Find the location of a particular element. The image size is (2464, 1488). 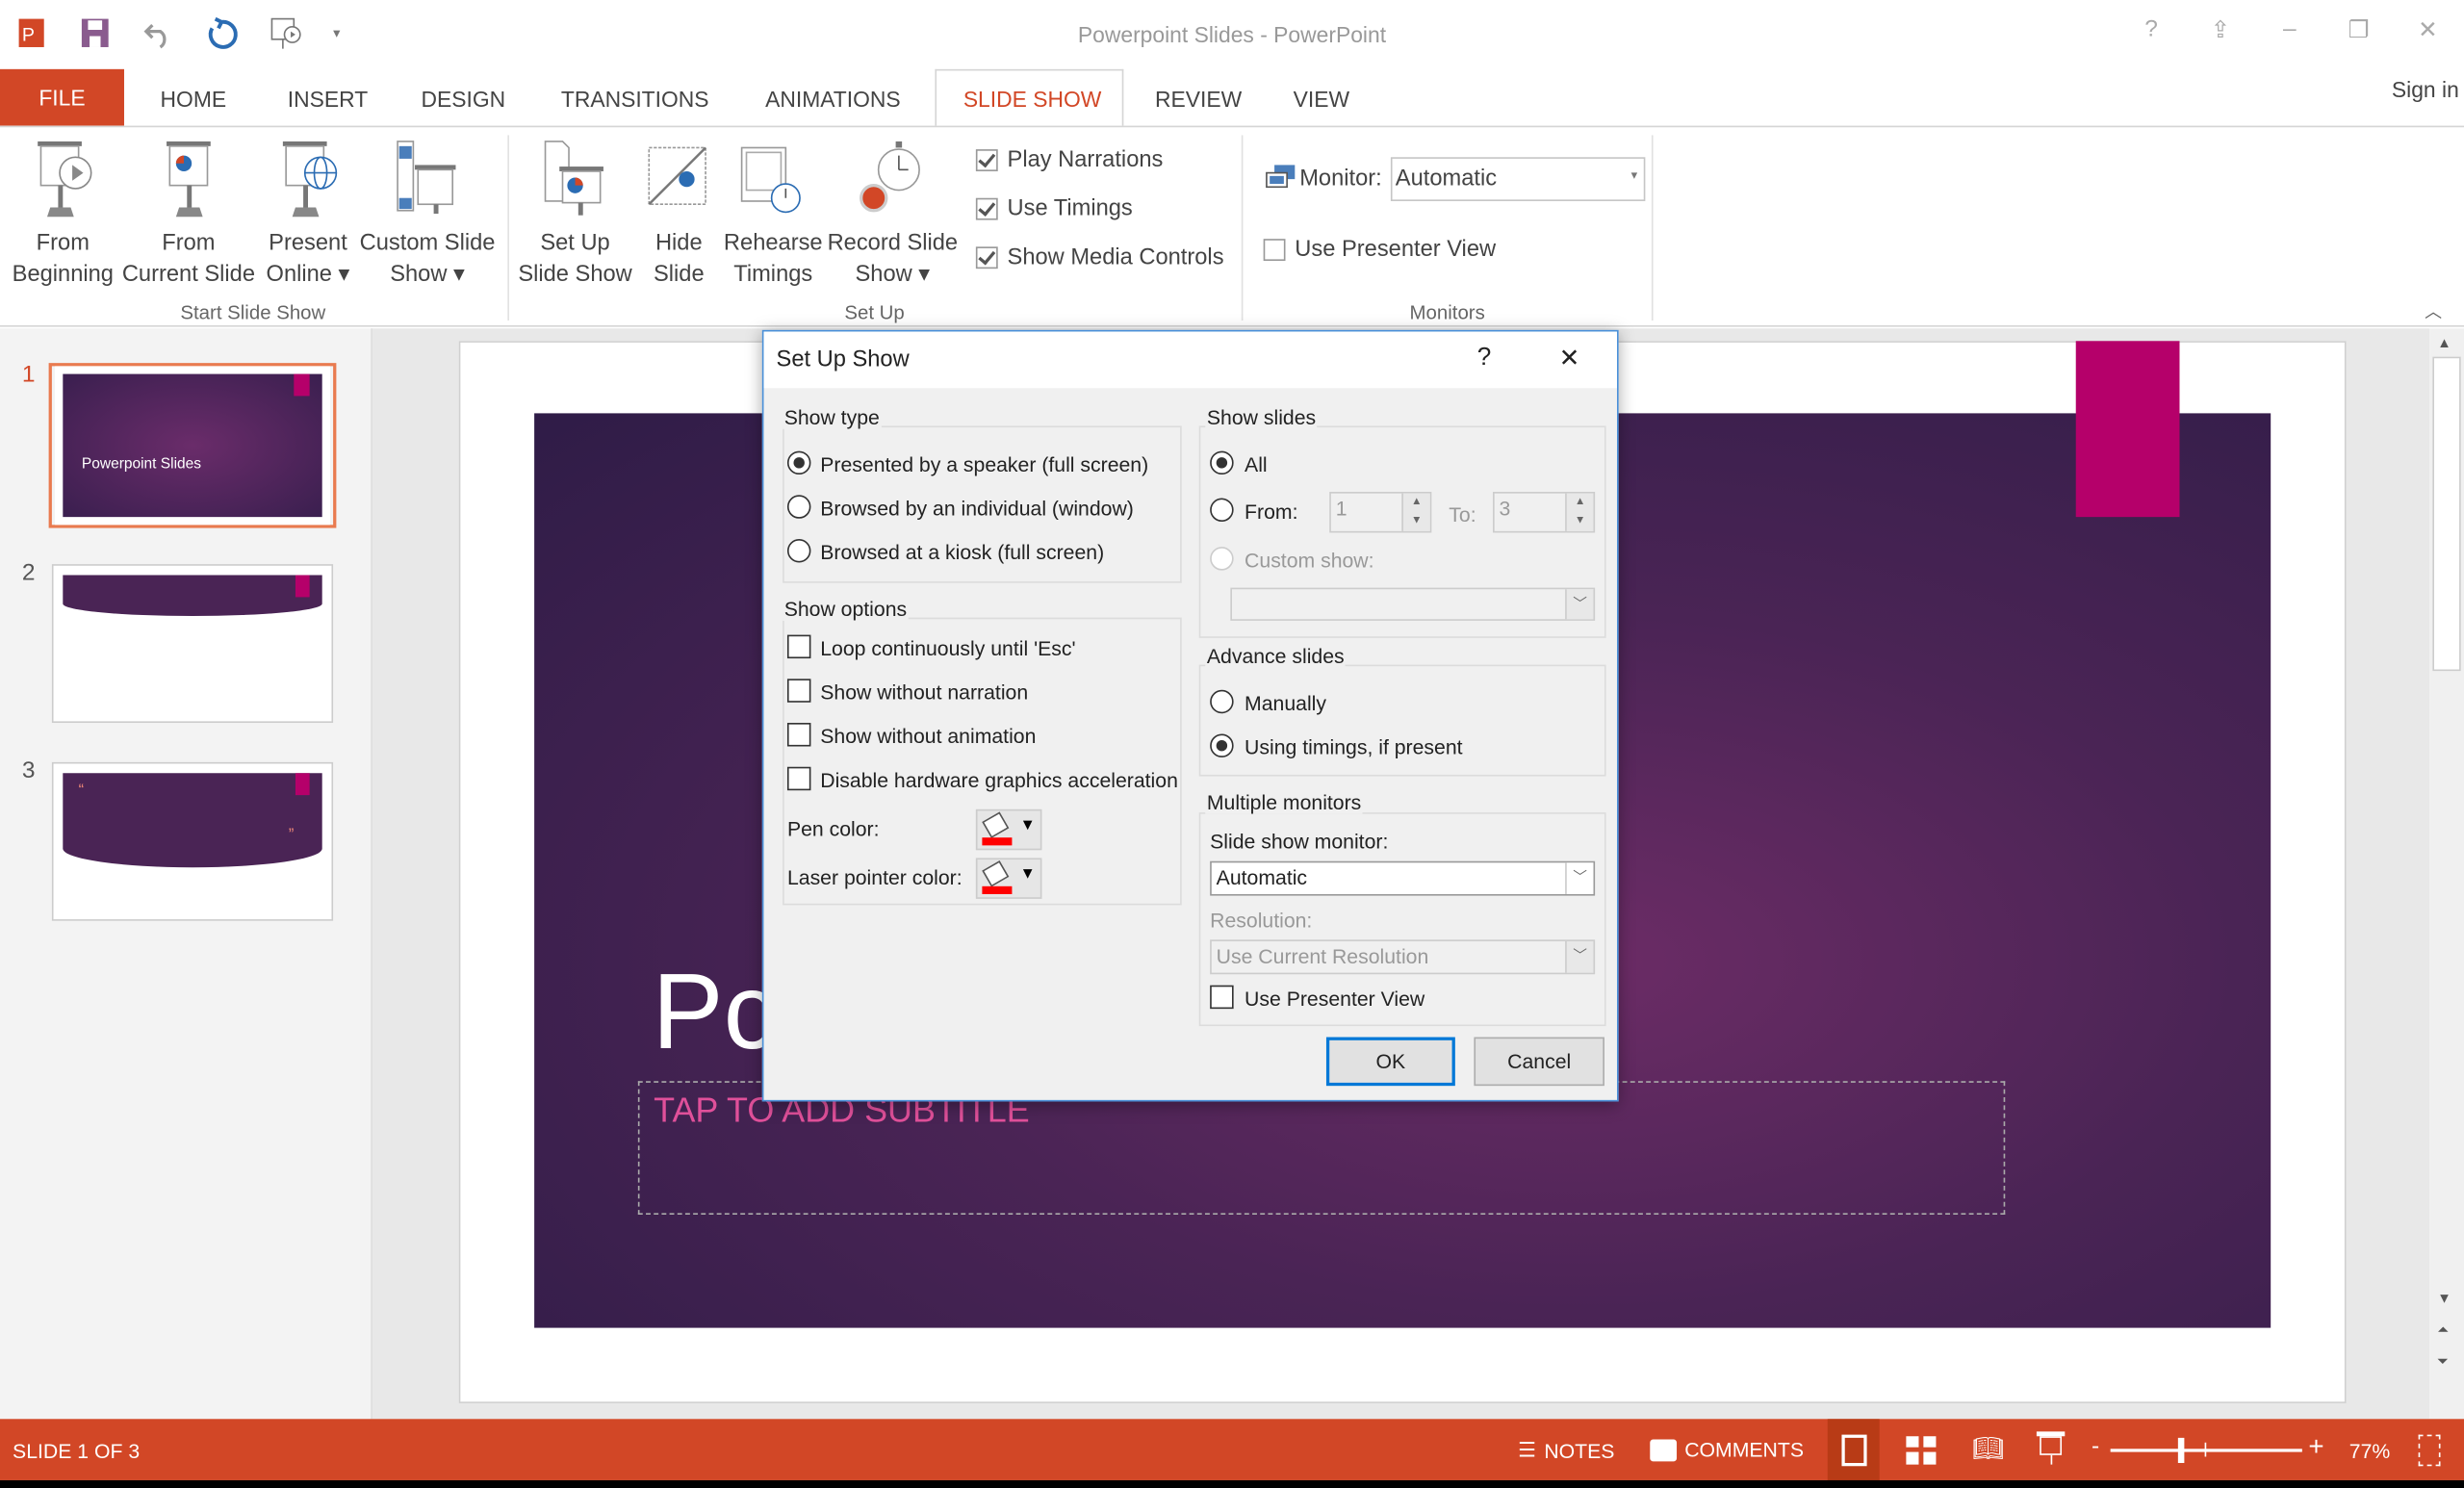

without-animation-checkbox is located at coordinates (798, 735).